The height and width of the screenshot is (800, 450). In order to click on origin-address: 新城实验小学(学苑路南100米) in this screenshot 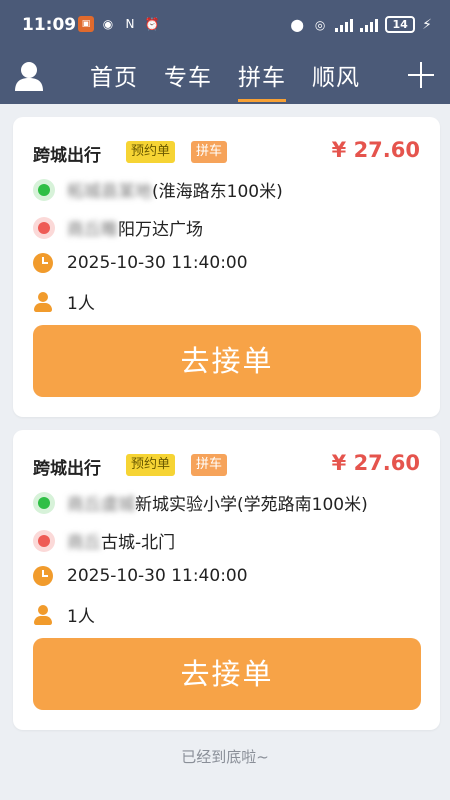, I will do `click(251, 505)`.